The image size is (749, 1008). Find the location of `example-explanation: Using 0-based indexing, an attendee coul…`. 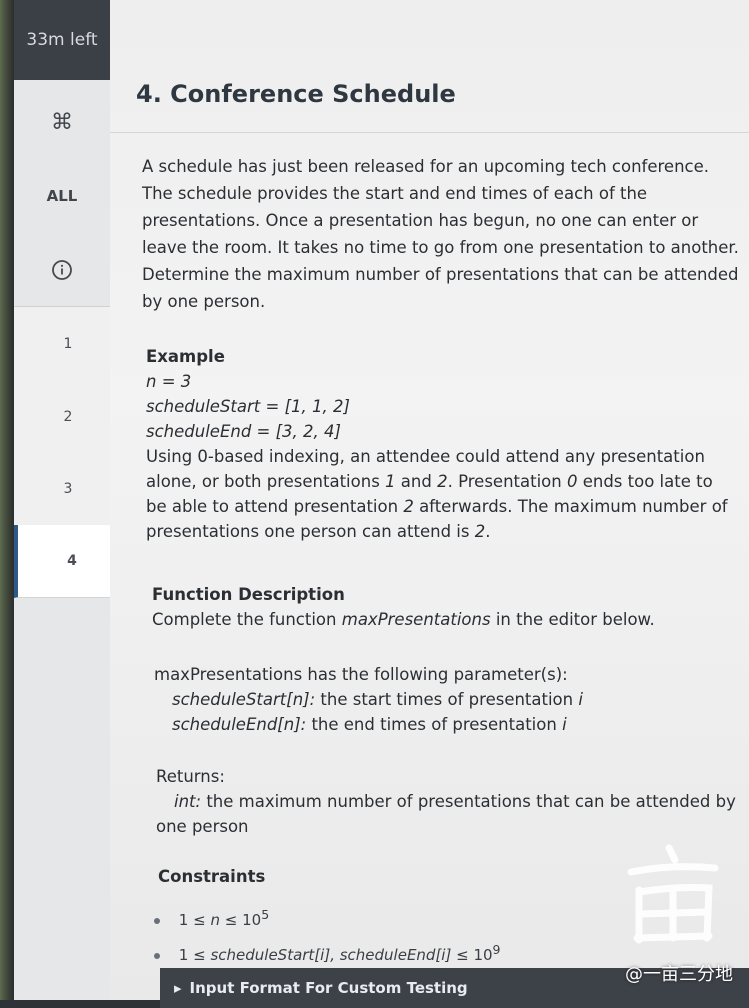

example-explanation: Using 0-based indexing, an attendee coul… is located at coordinates (437, 456).